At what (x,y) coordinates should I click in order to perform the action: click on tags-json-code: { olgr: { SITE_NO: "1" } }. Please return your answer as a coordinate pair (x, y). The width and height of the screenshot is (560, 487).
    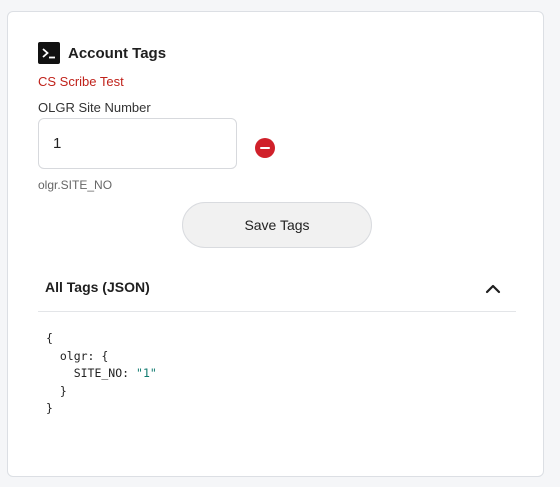
    Looking at the image, I should click on (101, 374).